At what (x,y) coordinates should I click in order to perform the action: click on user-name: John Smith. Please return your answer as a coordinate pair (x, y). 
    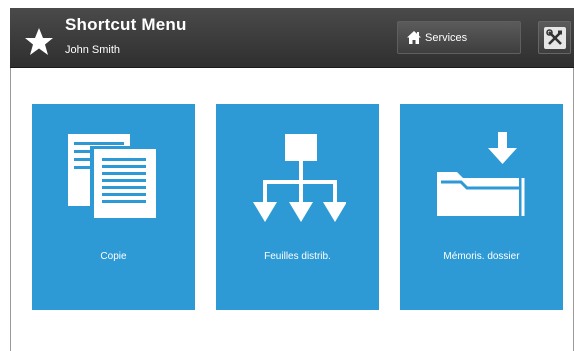
    Looking at the image, I should click on (93, 50).